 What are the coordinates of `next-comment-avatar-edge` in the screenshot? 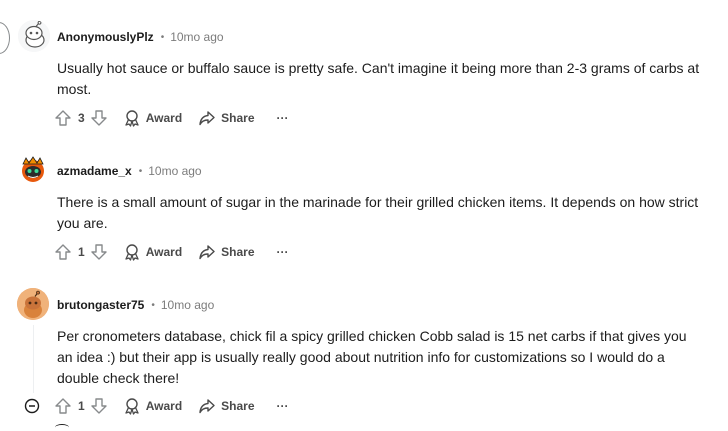 It's located at (62, 427).